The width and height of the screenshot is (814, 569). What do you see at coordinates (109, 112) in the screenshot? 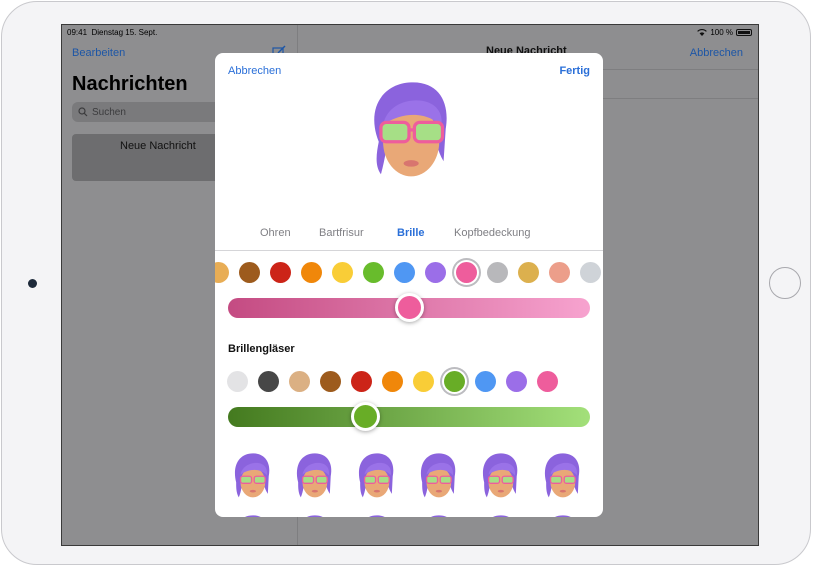
I see `search-placeholder: Suchen` at bounding box center [109, 112].